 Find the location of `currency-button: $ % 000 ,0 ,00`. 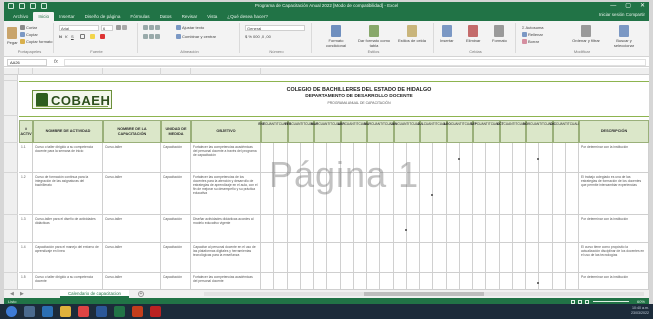

currency-button: $ % 000 ,0 ,00 is located at coordinates (258, 36).